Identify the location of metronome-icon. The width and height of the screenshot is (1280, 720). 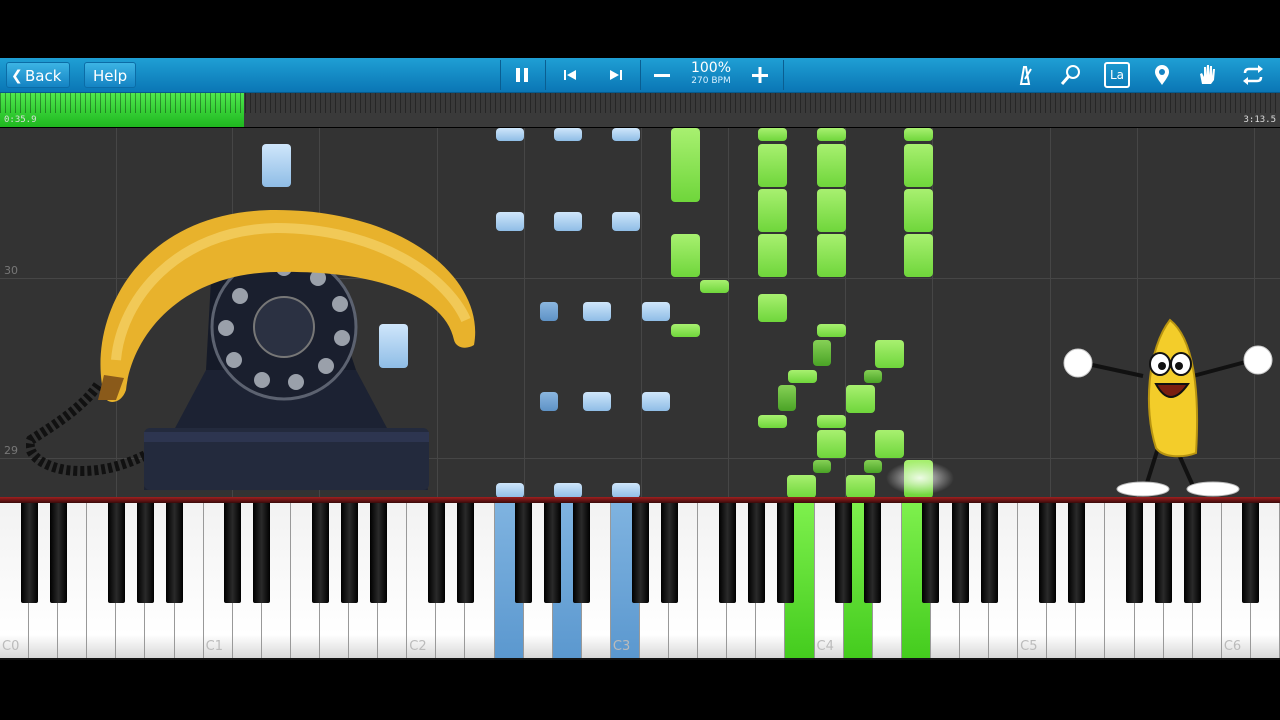
(1025, 75).